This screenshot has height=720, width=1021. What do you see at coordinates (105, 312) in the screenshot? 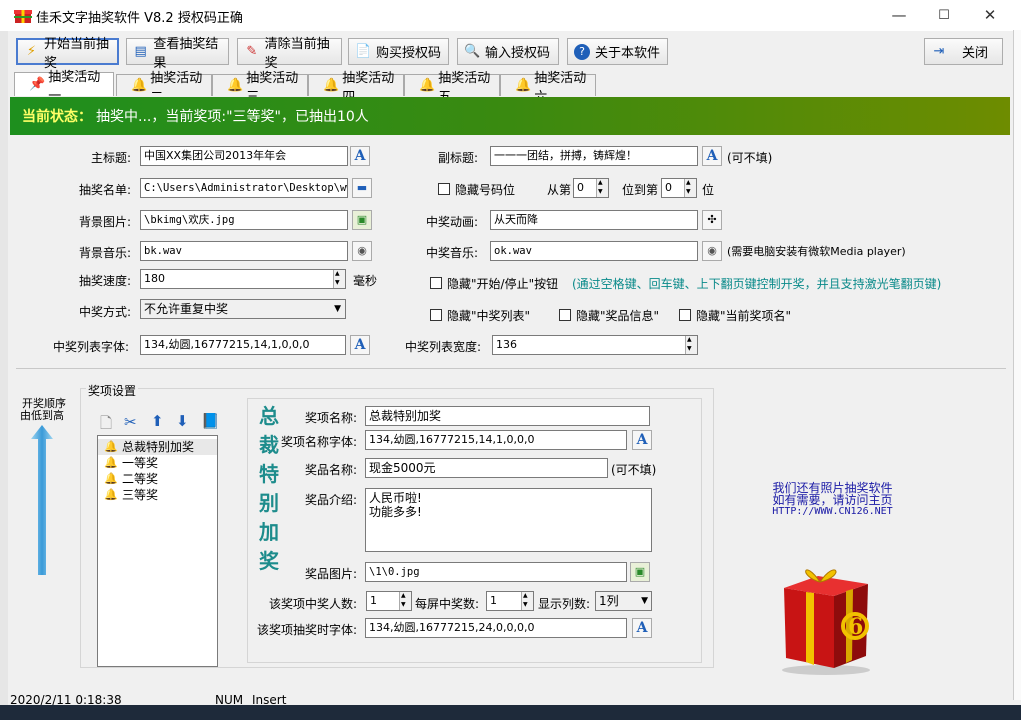
I see `mode-label: 中奖方式:` at bounding box center [105, 312].